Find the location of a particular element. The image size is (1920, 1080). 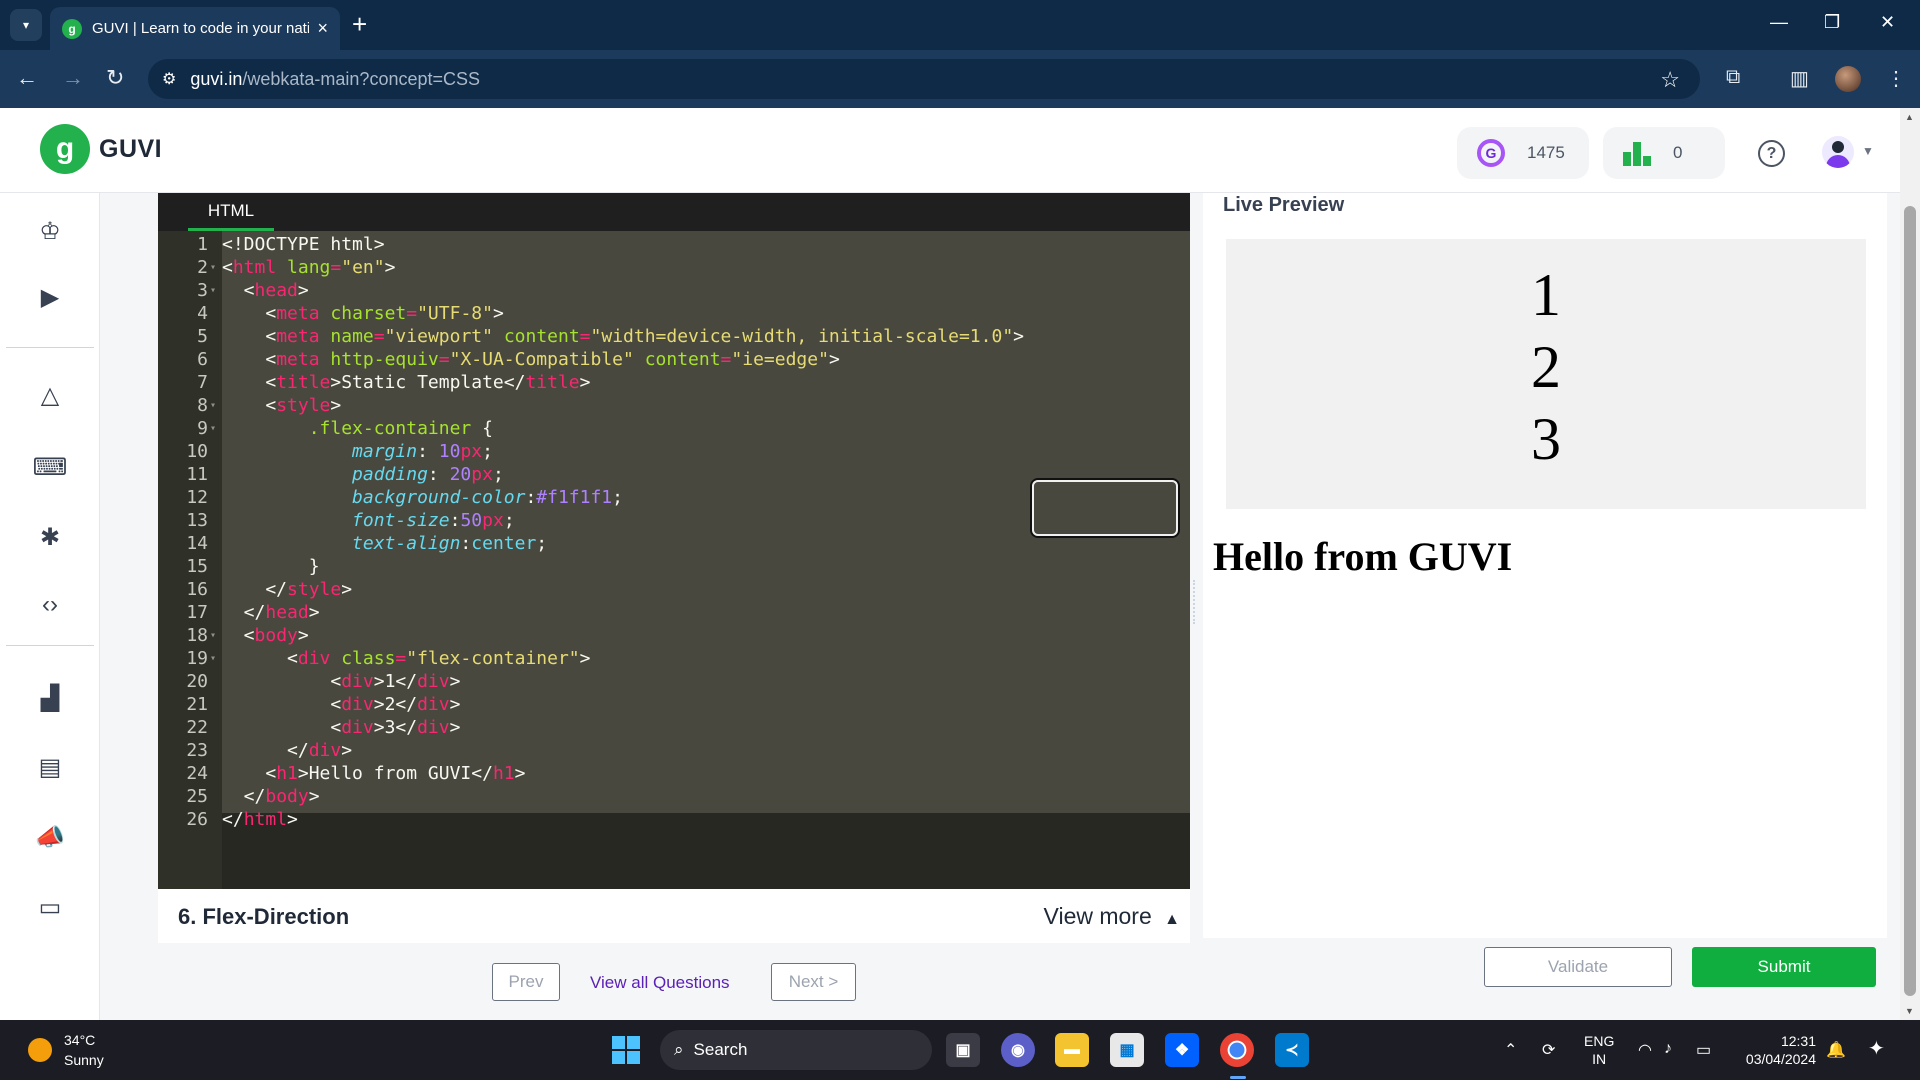

bookmark-star-icon: ☆ is located at coordinates (1670, 80).